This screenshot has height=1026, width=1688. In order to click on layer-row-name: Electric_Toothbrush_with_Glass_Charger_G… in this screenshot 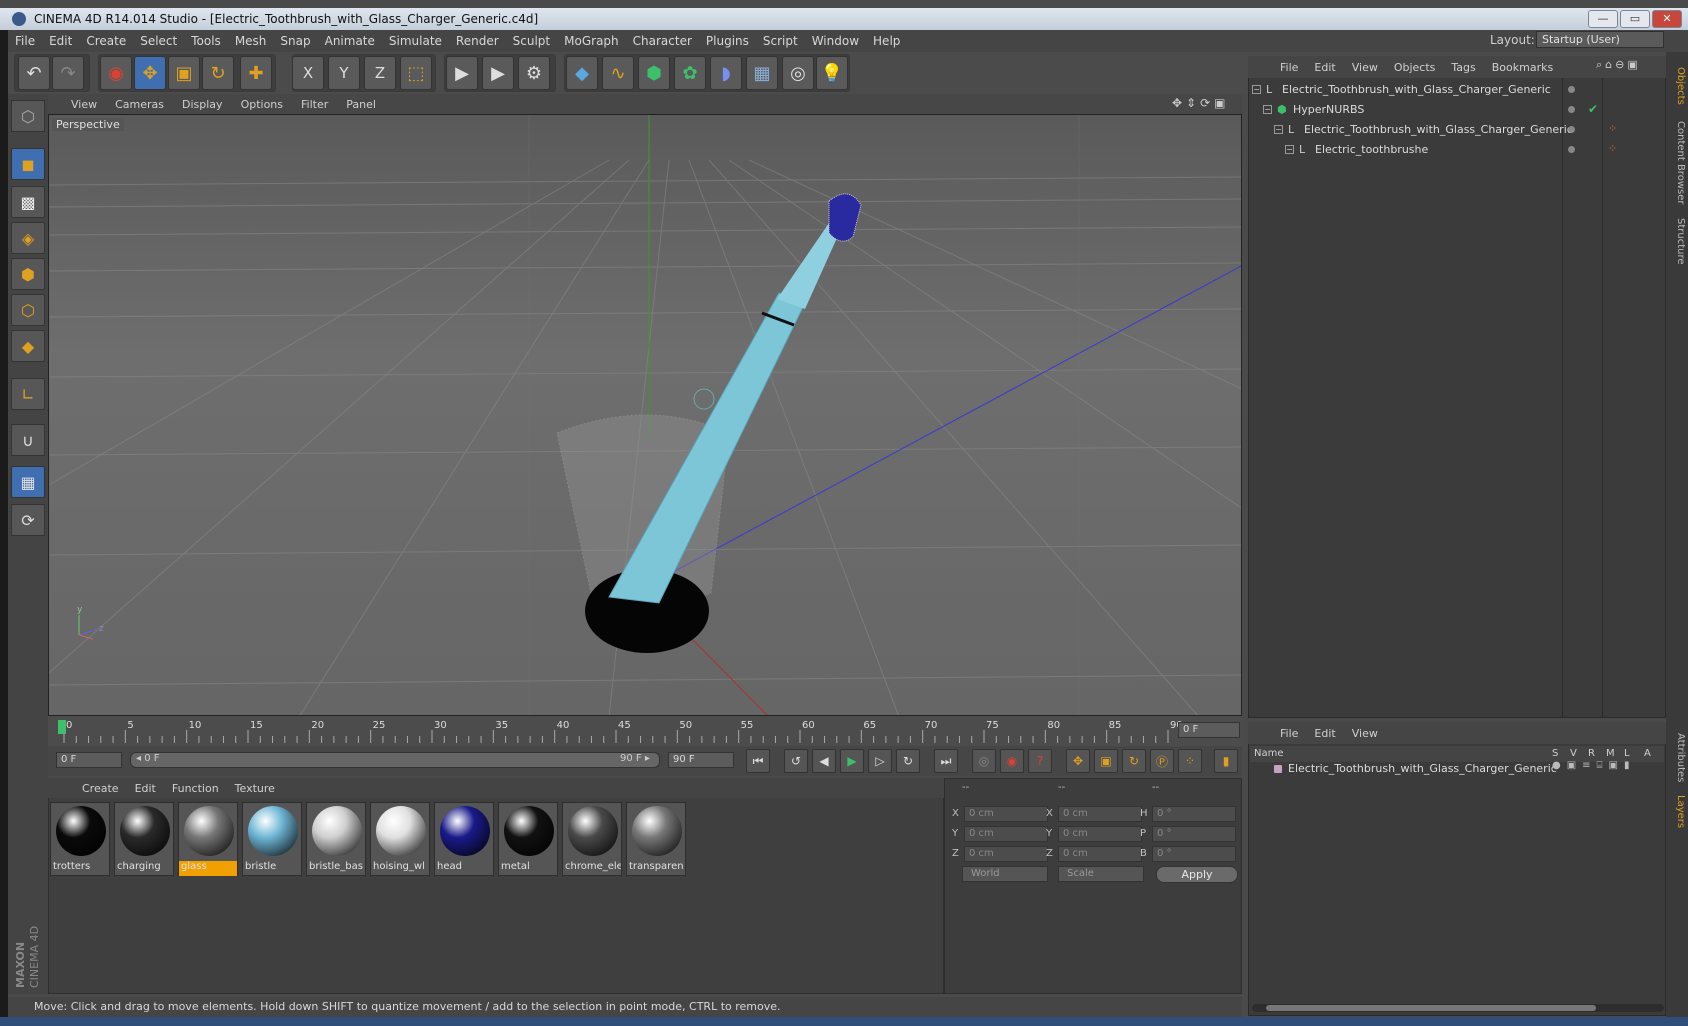, I will do `click(1422, 769)`.